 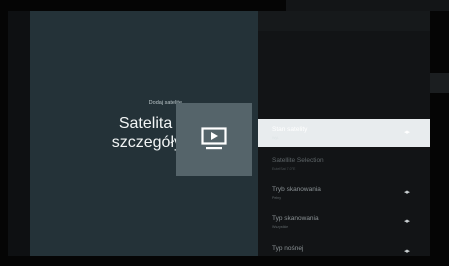 What do you see at coordinates (298, 160) in the screenshot?
I see `setting-label: Satellite Selection` at bounding box center [298, 160].